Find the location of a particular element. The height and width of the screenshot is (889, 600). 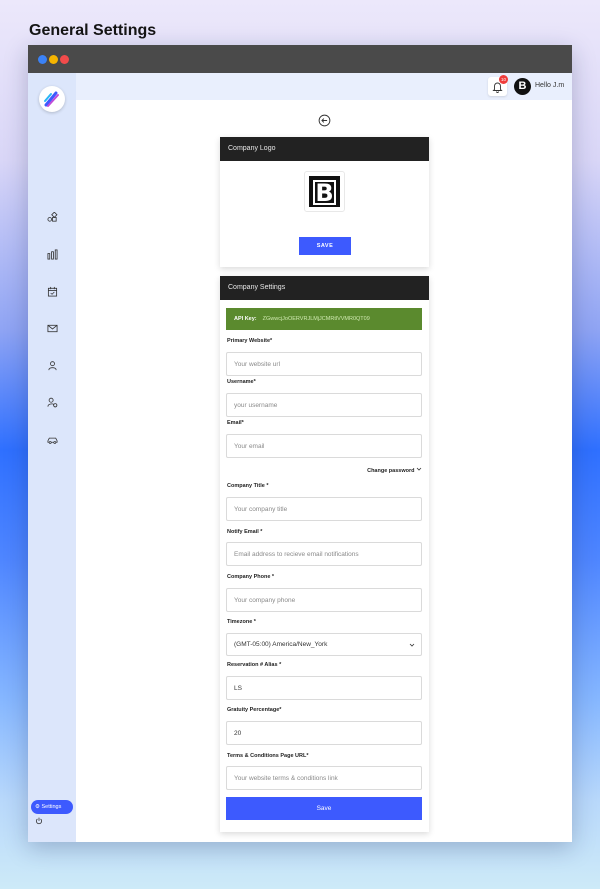

app-logo-icon is located at coordinates (51, 99).